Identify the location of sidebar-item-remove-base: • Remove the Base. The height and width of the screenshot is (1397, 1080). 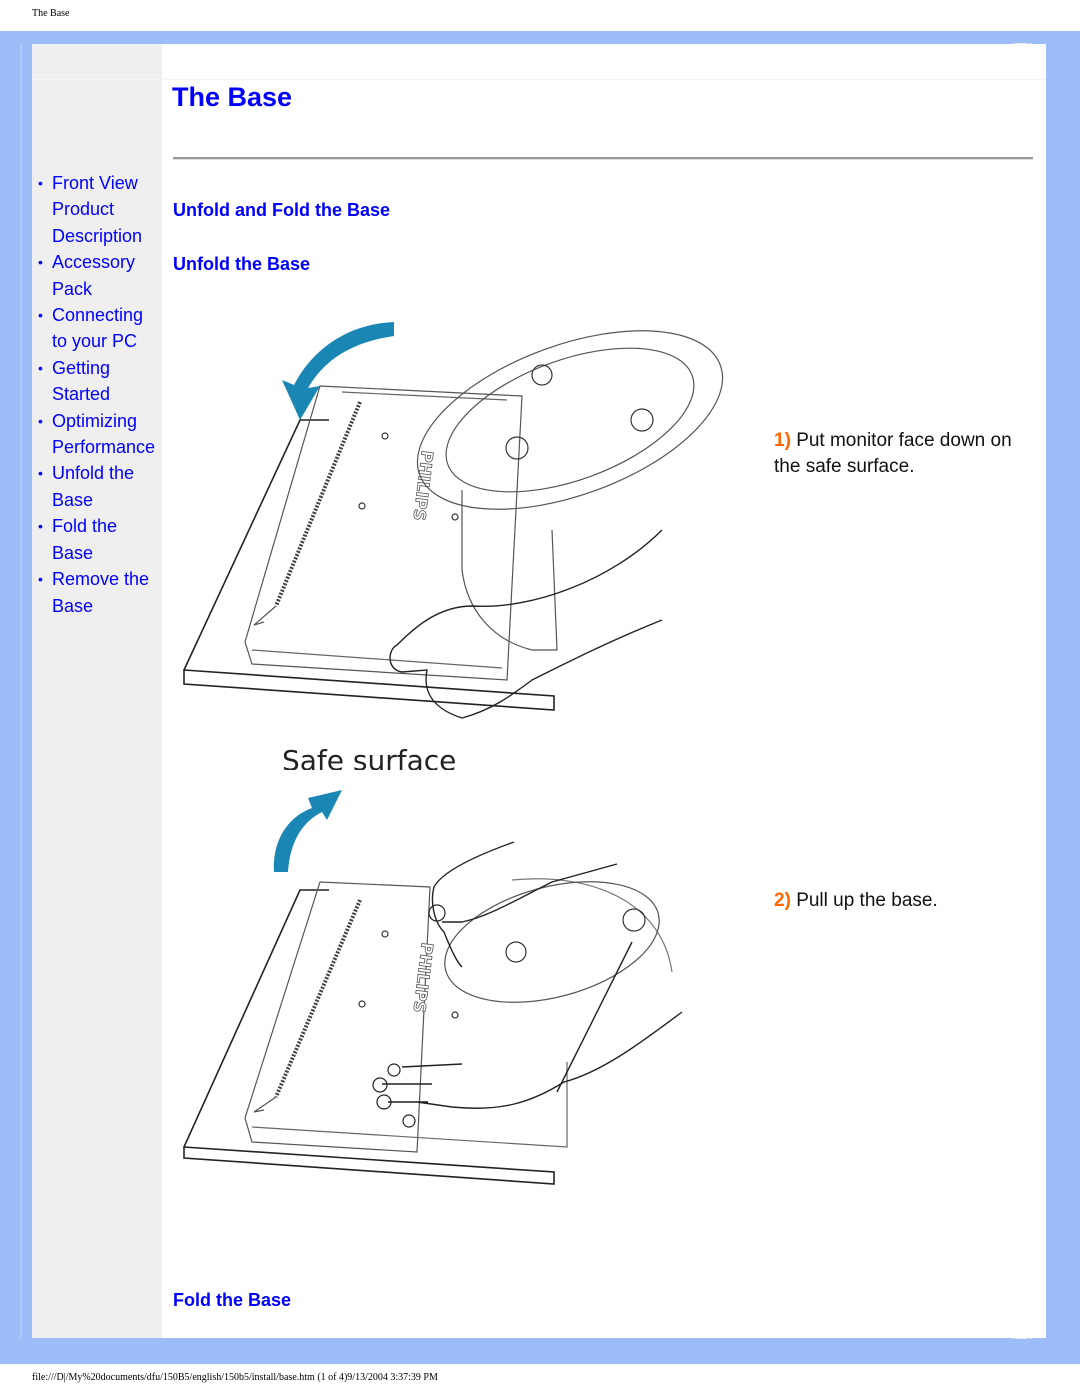
(98, 592).